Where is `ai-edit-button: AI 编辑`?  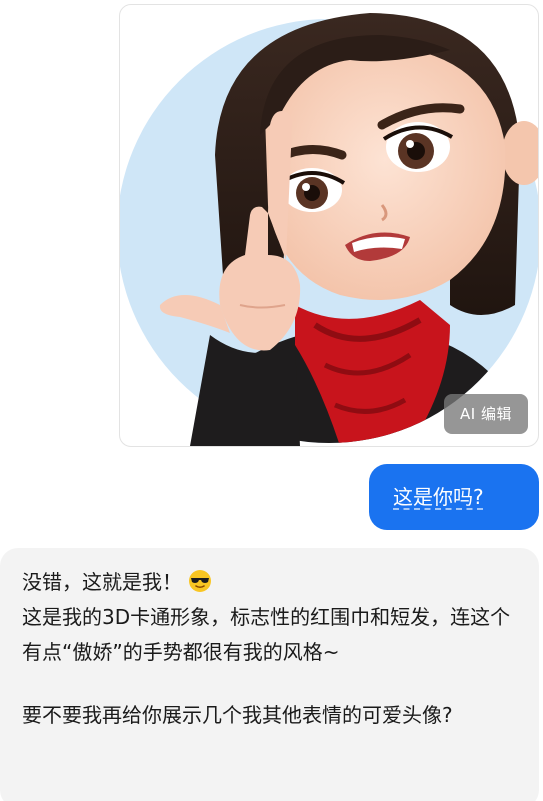 ai-edit-button: AI 编辑 is located at coordinates (486, 414).